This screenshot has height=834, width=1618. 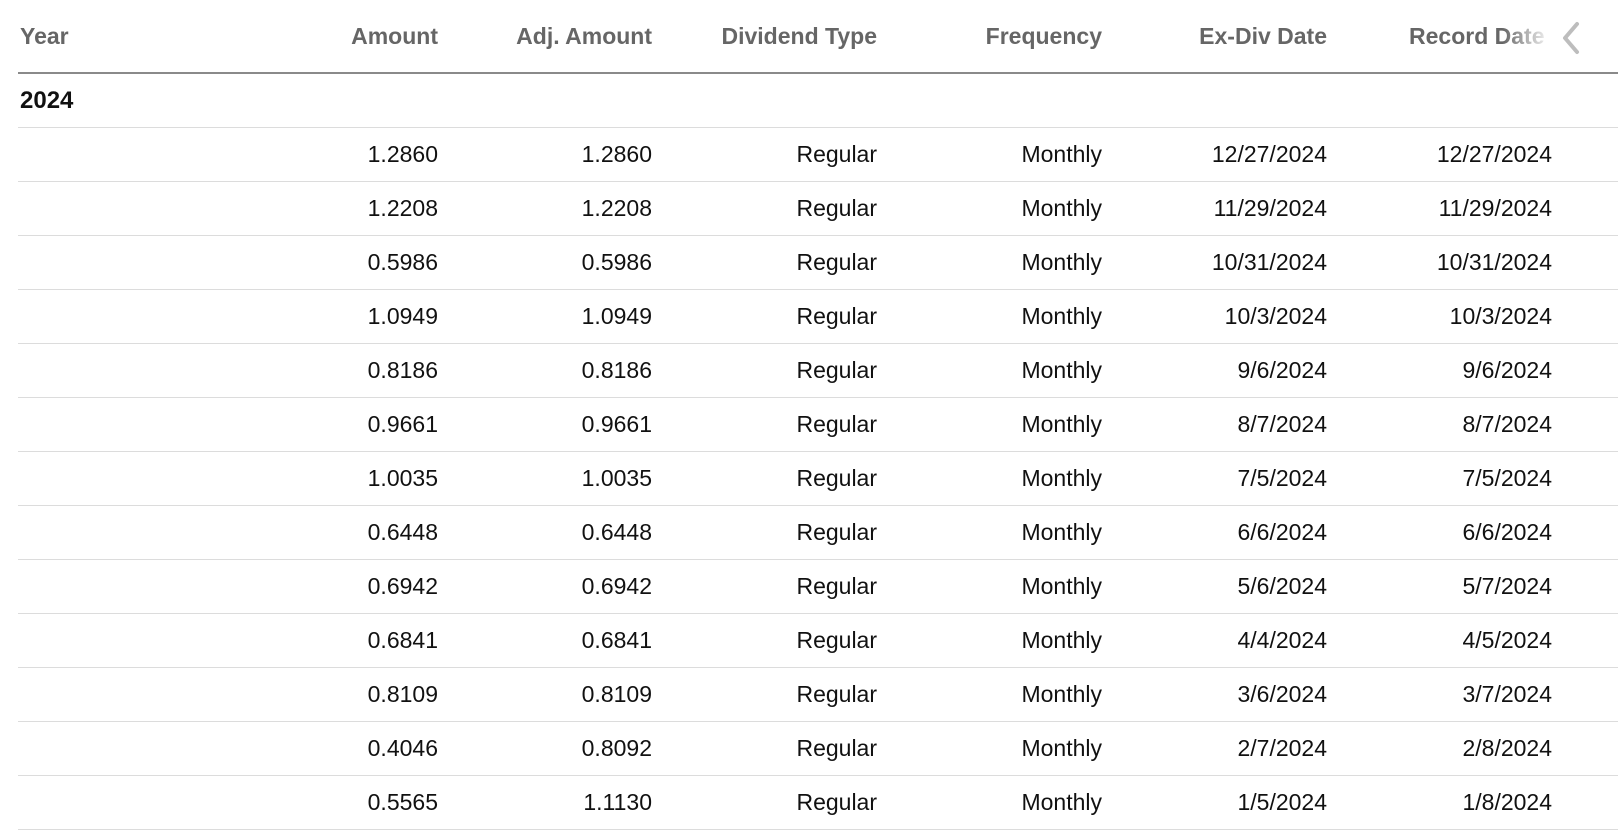 What do you see at coordinates (402, 208) in the screenshot?
I see `cell-amount: 1.2208` at bounding box center [402, 208].